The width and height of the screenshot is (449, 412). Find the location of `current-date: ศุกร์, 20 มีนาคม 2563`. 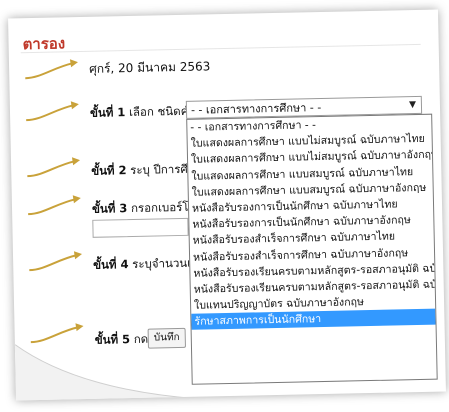

current-date: ศุกร์, 20 มีนาคม 2563 is located at coordinates (149, 67).